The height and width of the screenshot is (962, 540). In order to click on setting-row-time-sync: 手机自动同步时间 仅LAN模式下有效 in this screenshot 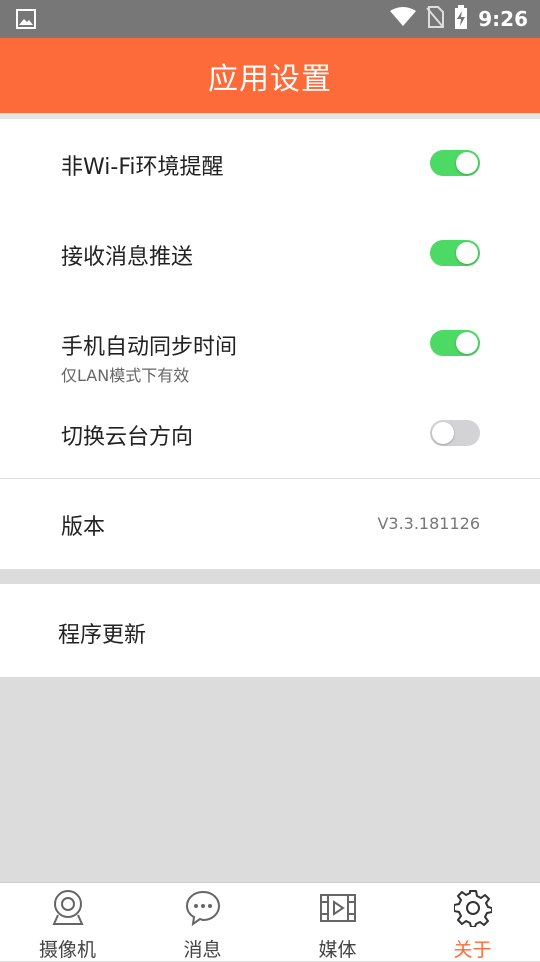, I will do `click(270, 344)`.